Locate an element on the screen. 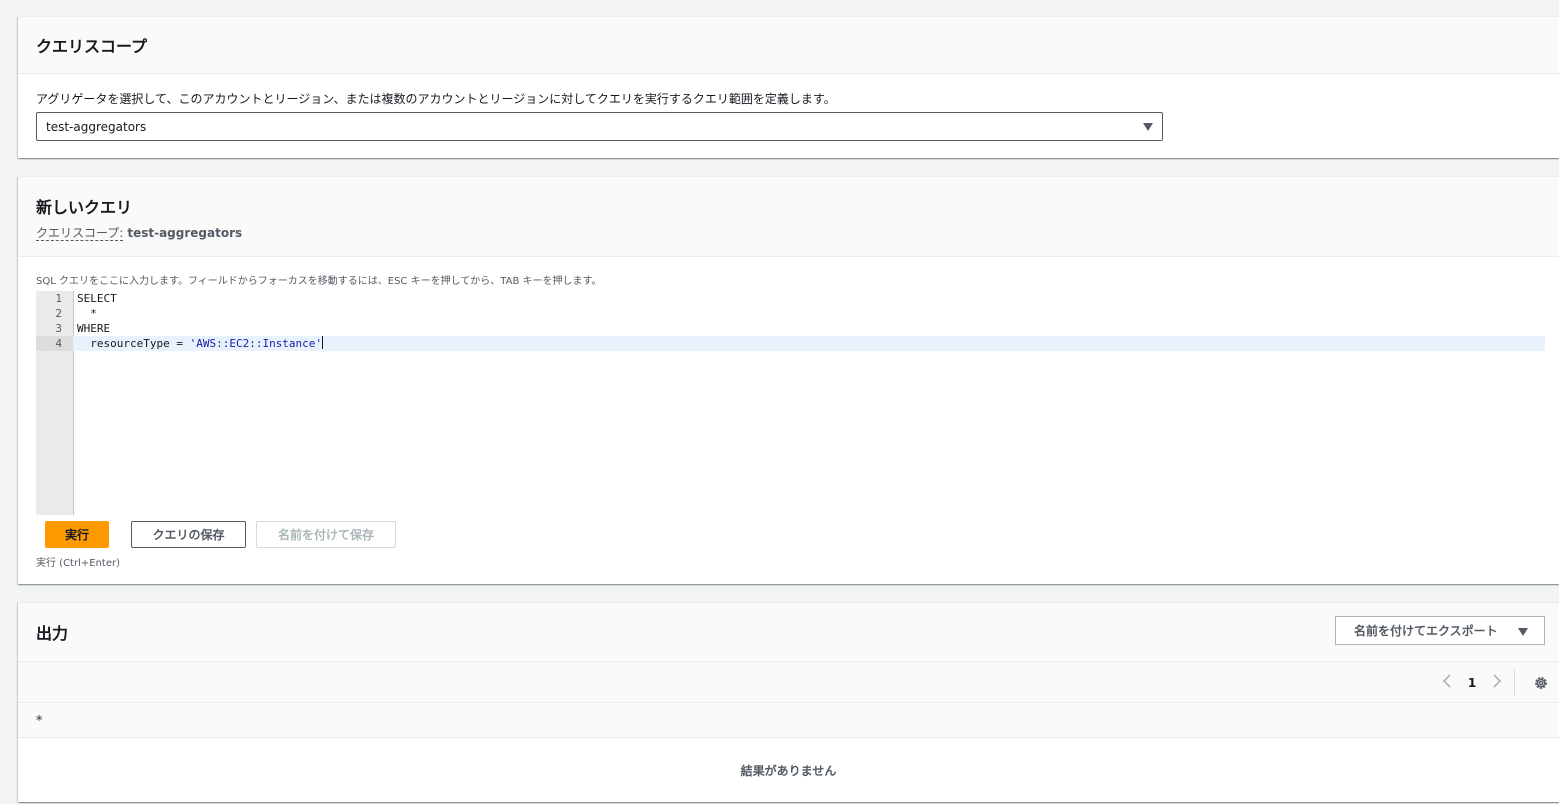 The width and height of the screenshot is (1559, 804). save-query-button: クエリの保存 is located at coordinates (188, 534).